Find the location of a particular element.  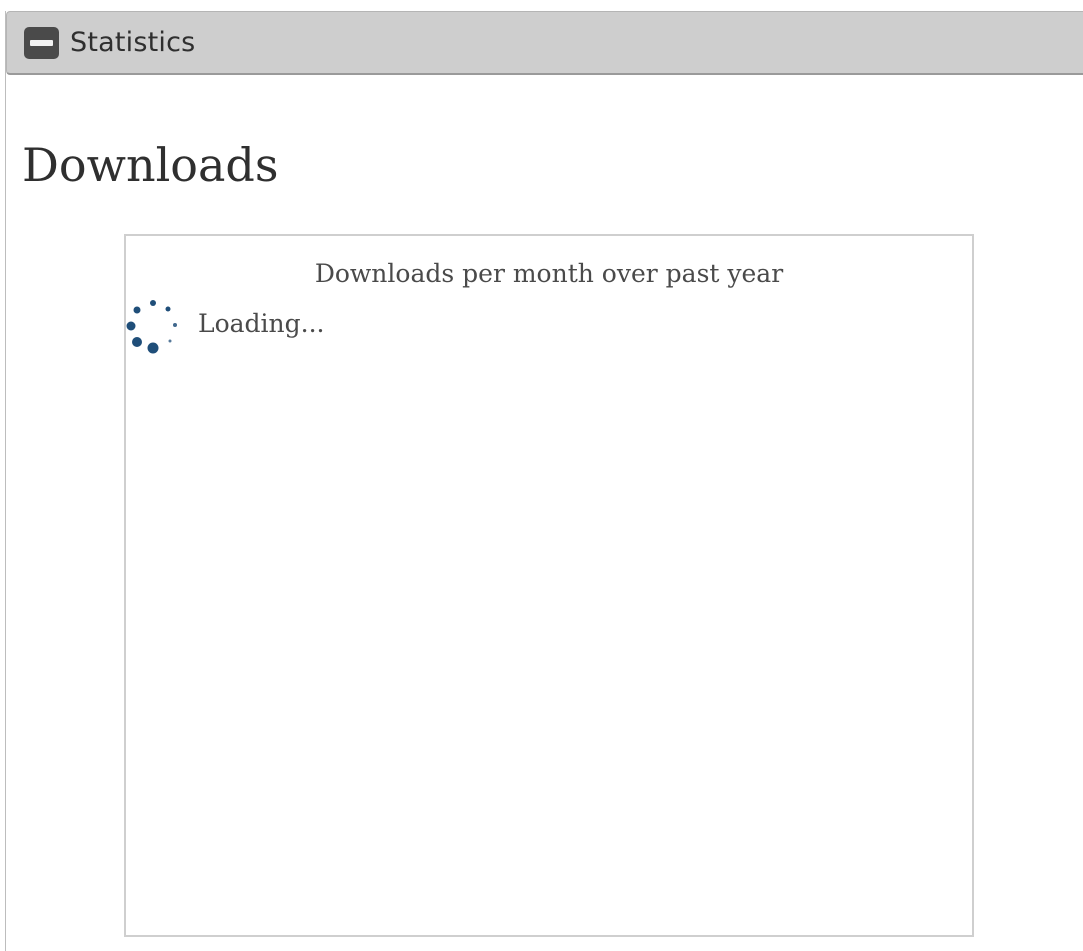

loading-spinner-icon is located at coordinates (151, 327).